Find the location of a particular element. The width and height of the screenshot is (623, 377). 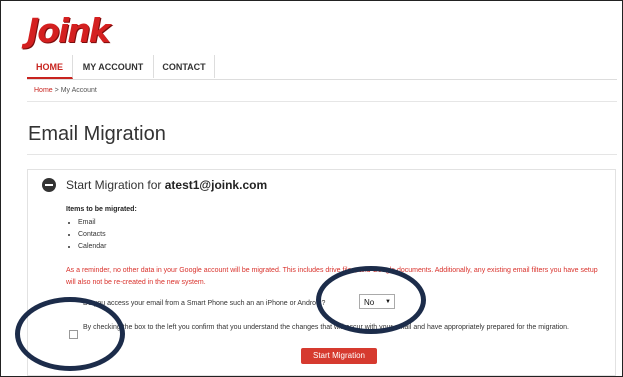

breadcrumb-current: My Account is located at coordinates (78, 90).